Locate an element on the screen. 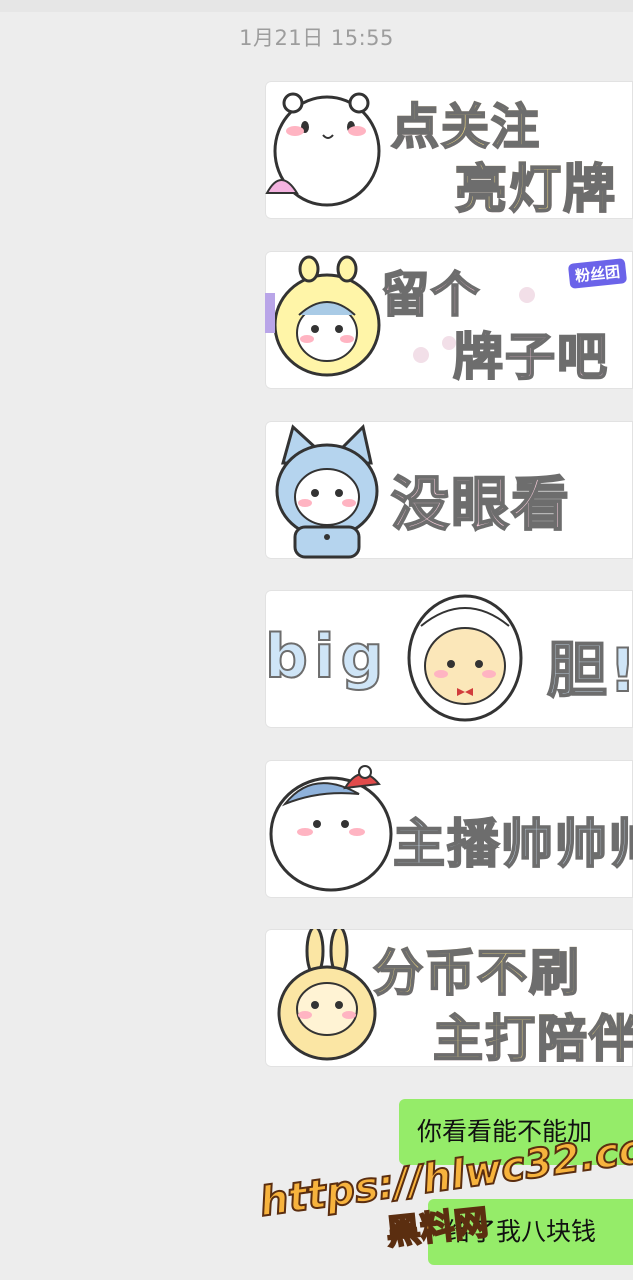 This screenshot has width=633, height=1280. sticker-message-facepalm: 没眼看 is located at coordinates (449, 490).